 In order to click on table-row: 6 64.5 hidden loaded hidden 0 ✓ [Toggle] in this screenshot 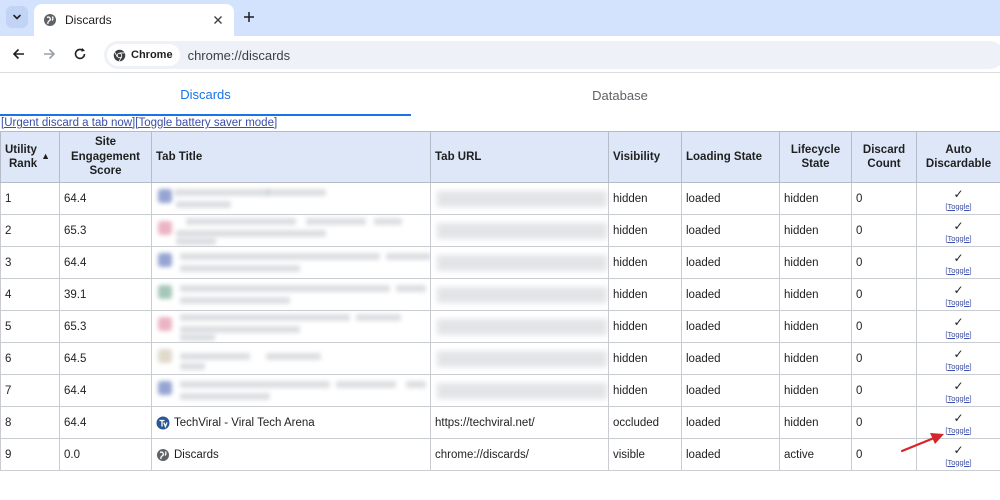, I will do `click(500, 358)`.